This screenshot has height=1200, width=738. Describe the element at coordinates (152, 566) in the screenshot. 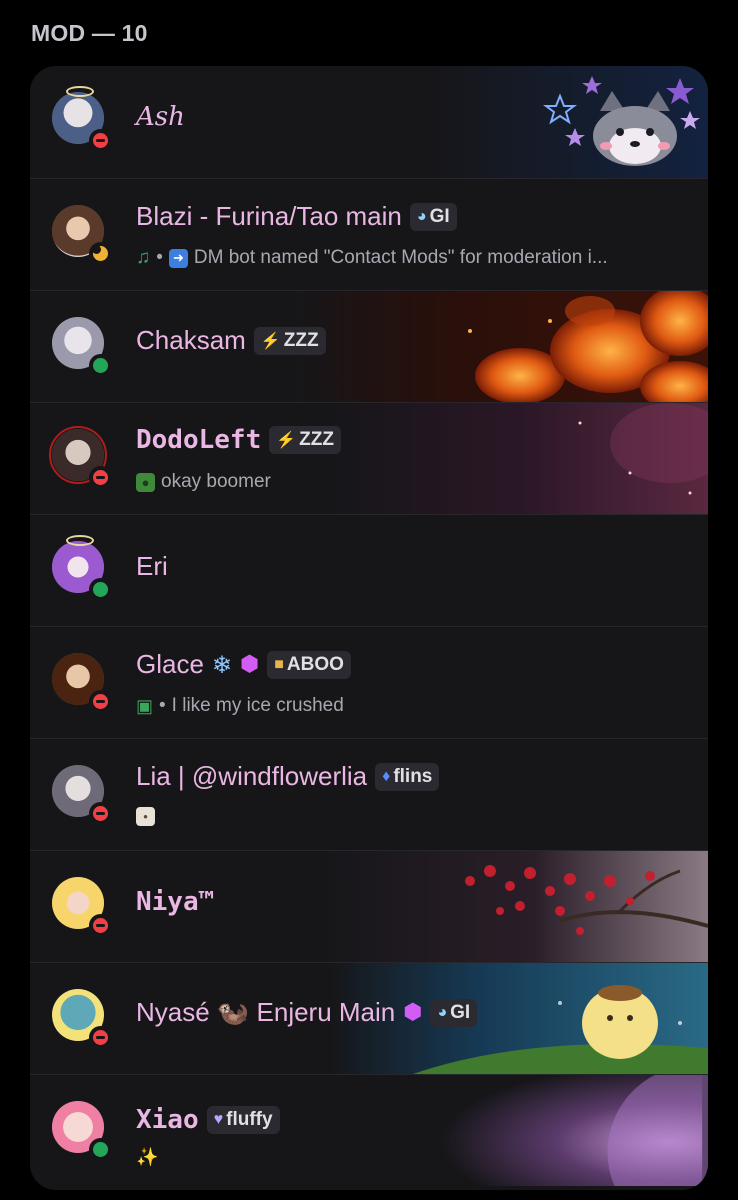

I see `member-name: Eri` at that location.